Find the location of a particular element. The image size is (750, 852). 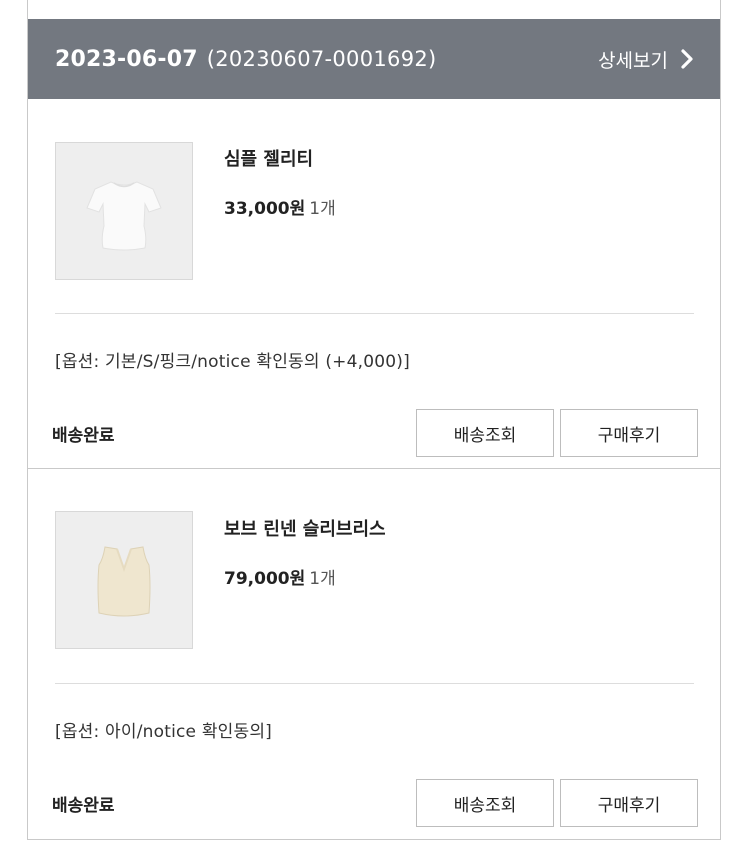

white-tshirt-icon is located at coordinates (124, 216).